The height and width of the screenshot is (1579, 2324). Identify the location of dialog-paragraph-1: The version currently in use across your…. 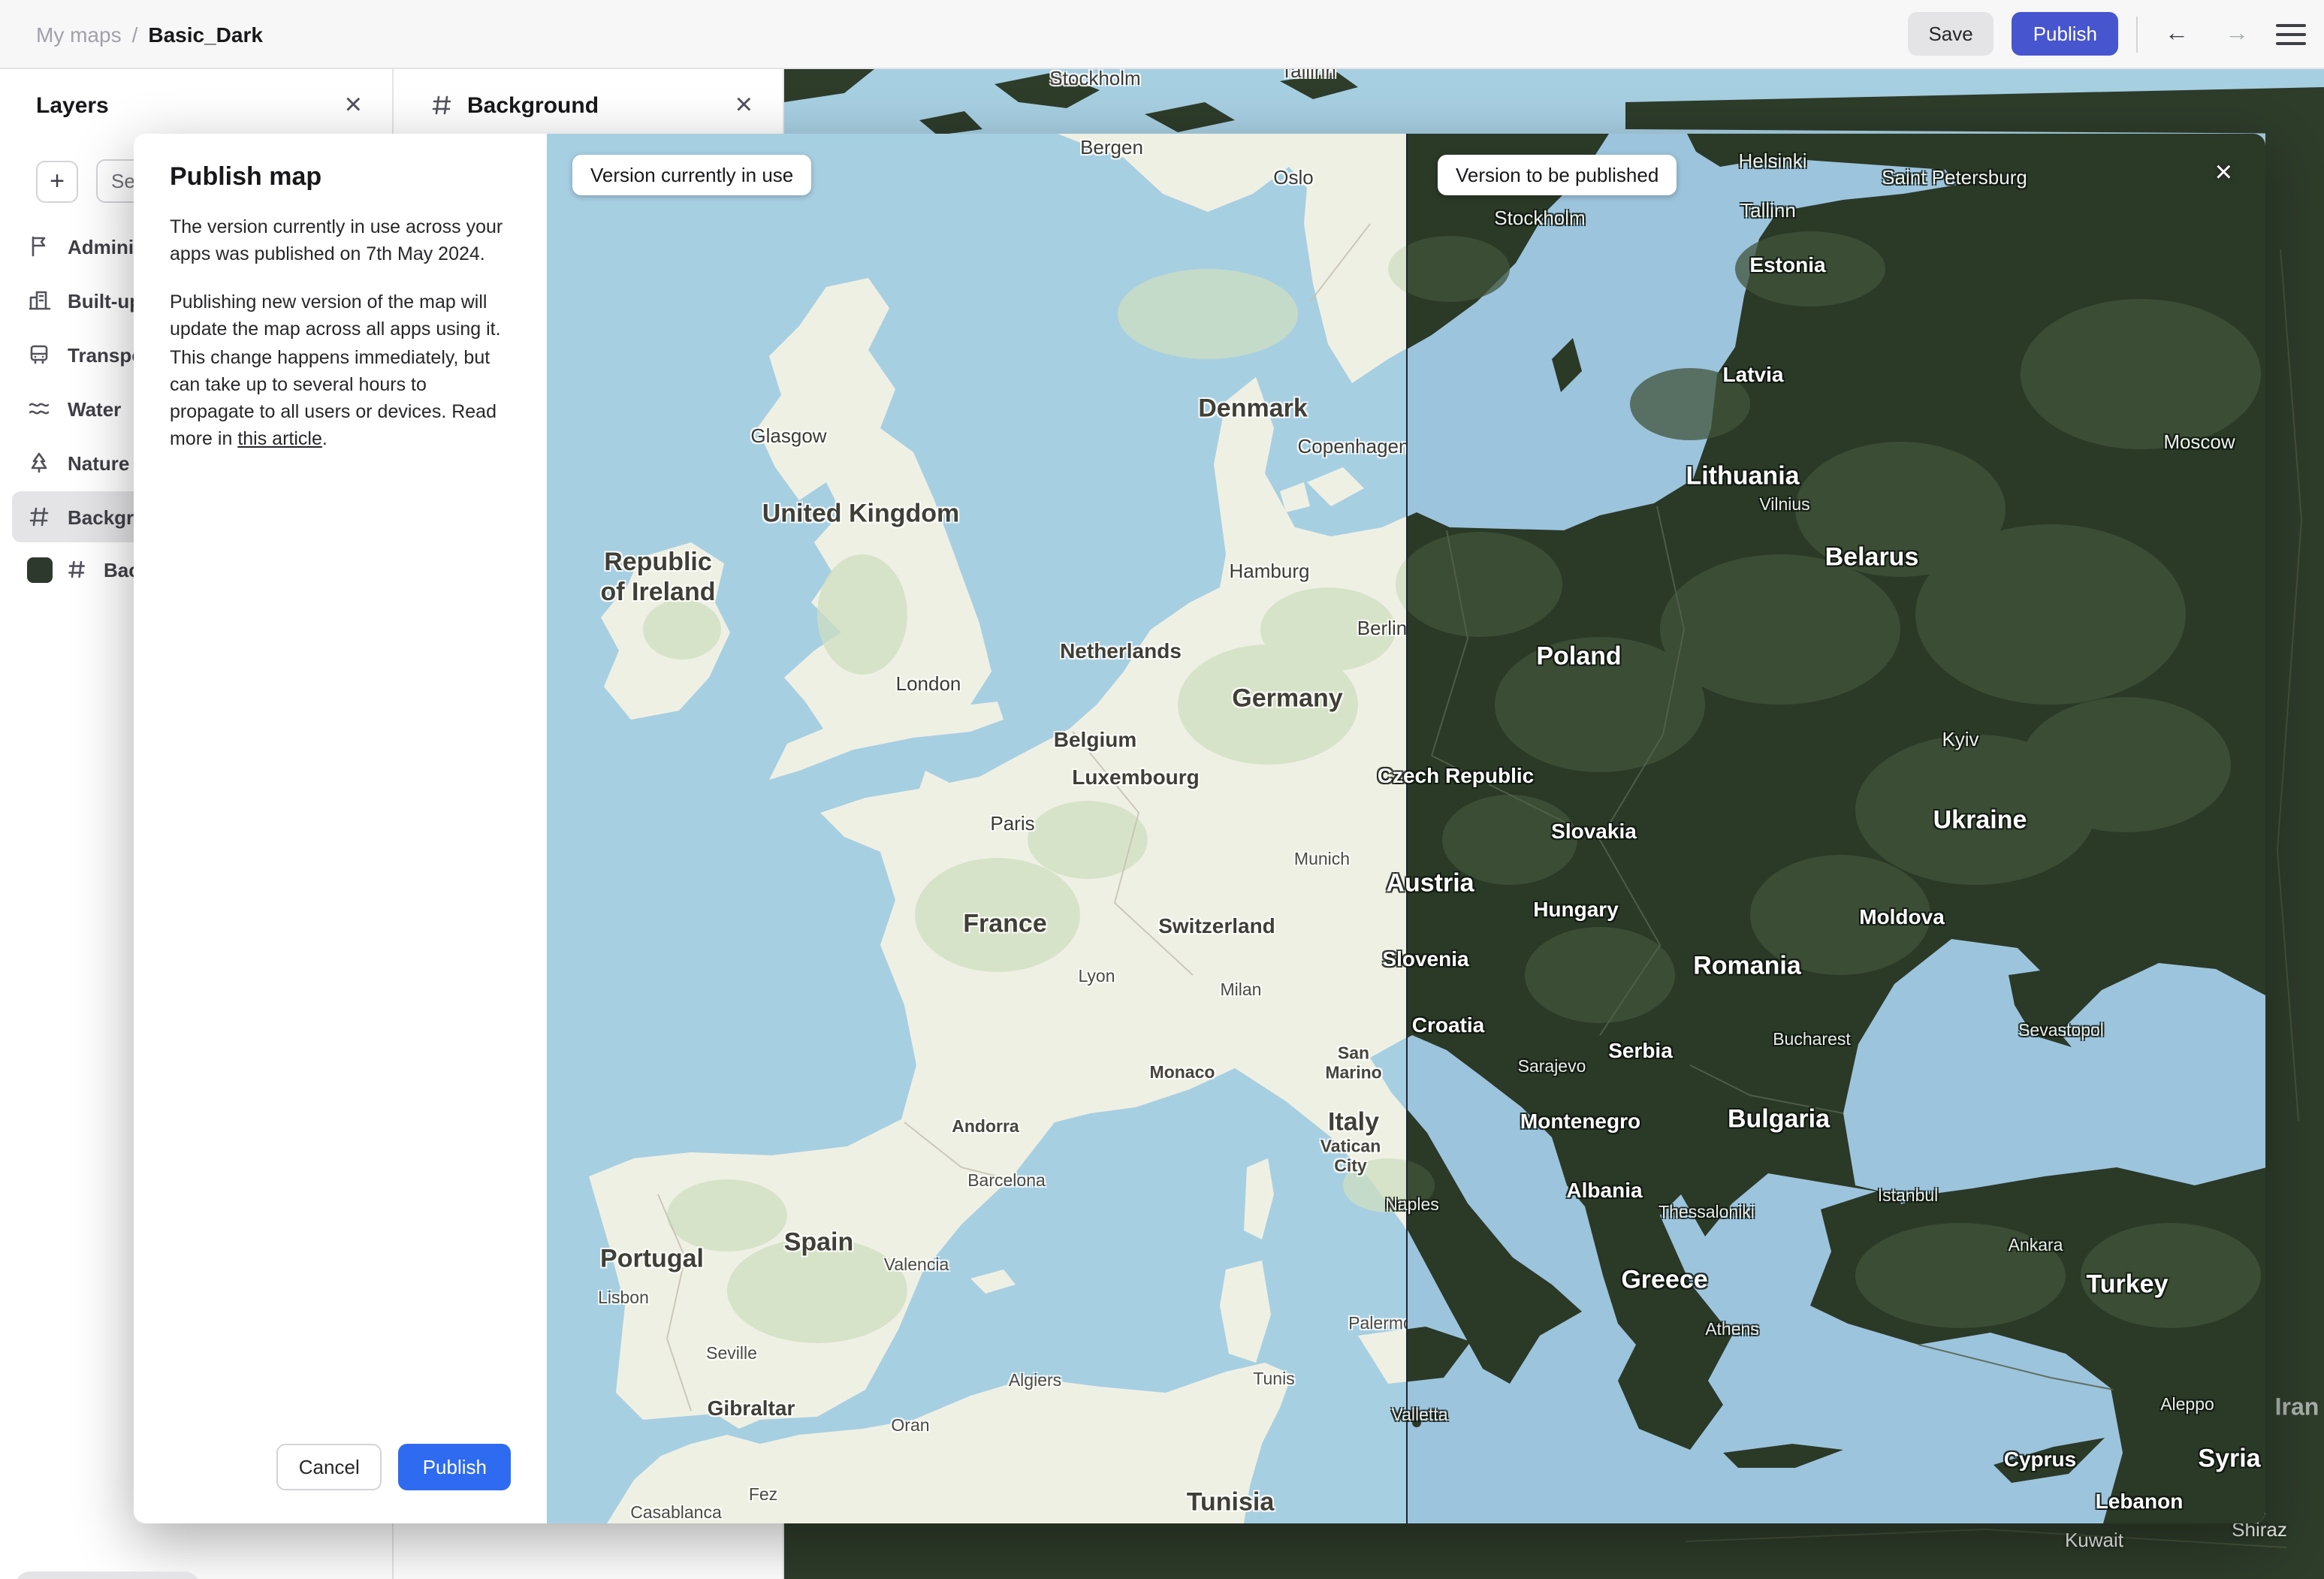
(336, 241).